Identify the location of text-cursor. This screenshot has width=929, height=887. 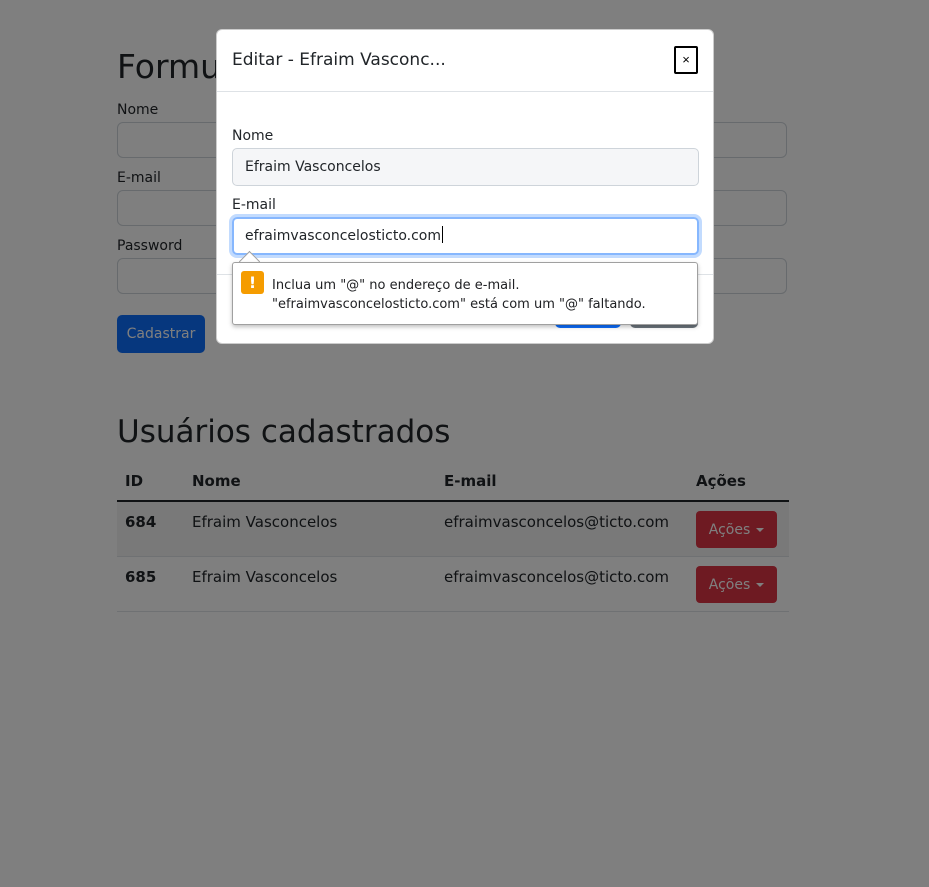
(442, 234).